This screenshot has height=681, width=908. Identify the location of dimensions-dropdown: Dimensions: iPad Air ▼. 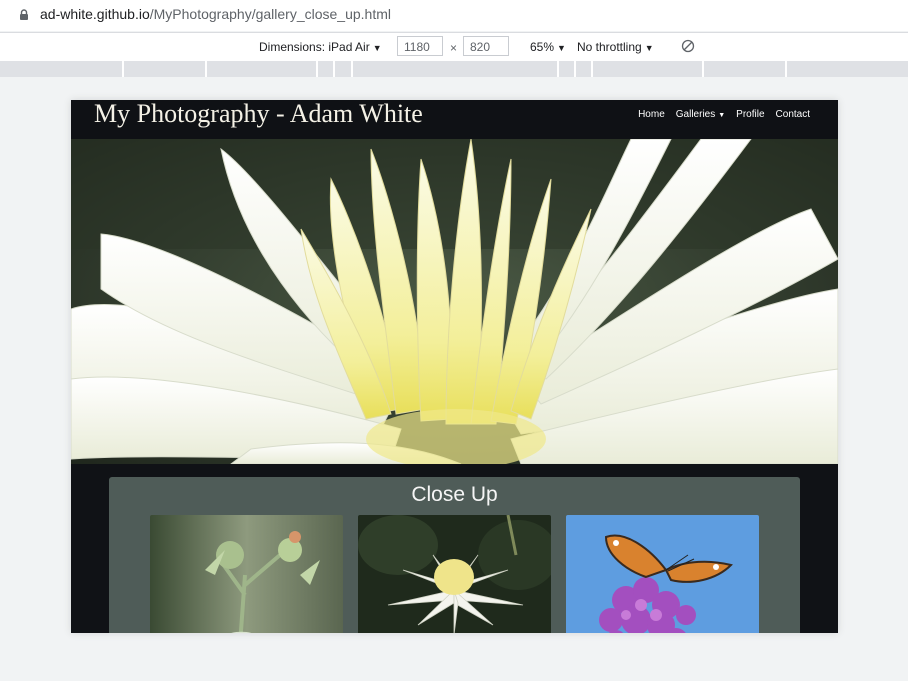
(320, 47).